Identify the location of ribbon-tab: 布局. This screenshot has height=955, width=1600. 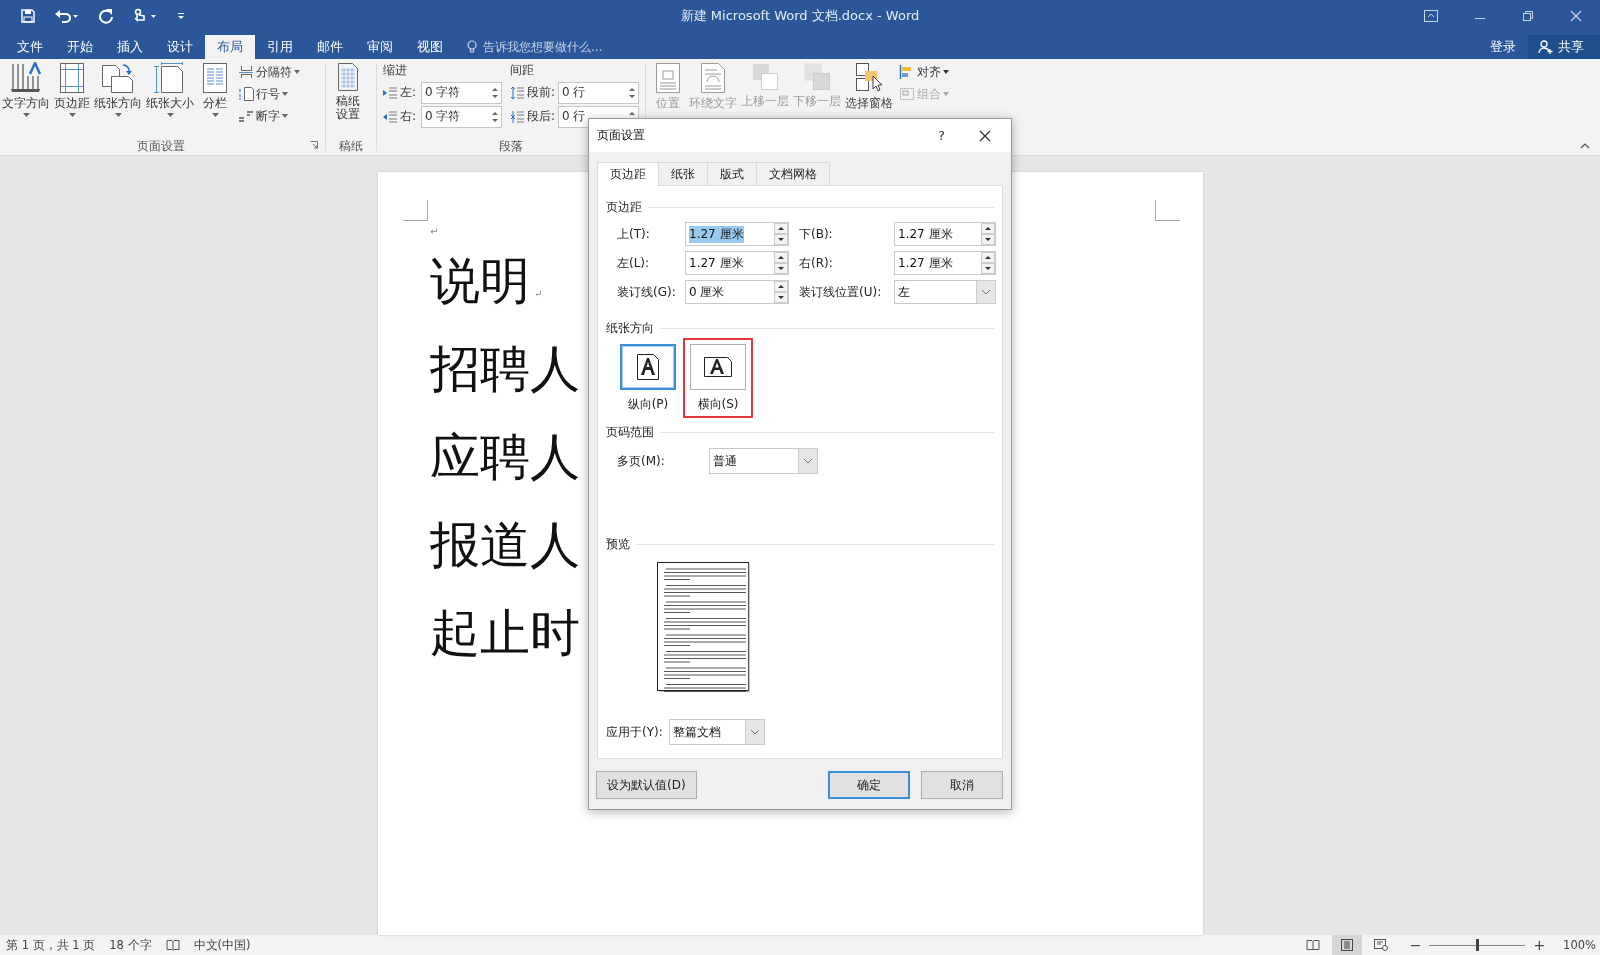
(230, 47).